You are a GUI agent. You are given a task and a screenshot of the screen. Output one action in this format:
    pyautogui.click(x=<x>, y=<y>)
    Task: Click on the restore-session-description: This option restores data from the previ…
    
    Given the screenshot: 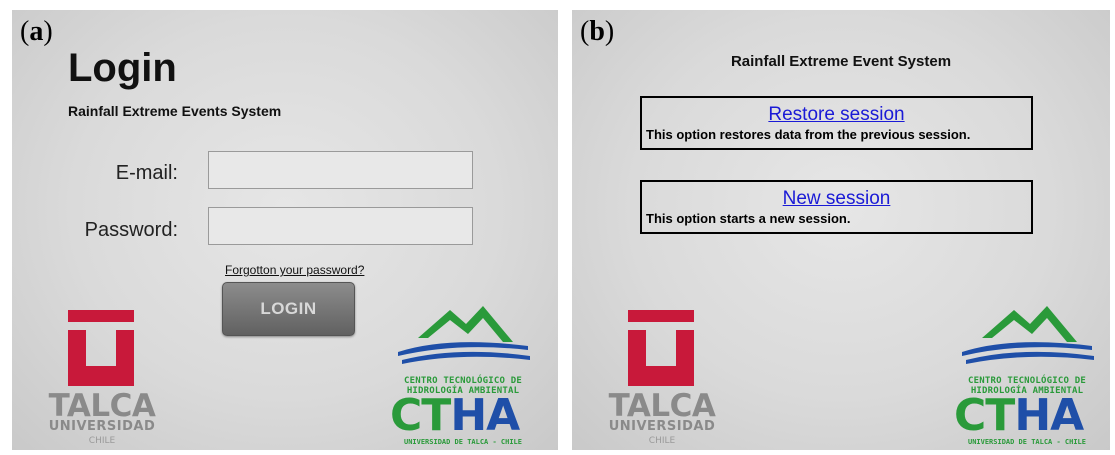 What is the action you would take?
    pyautogui.click(x=808, y=134)
    